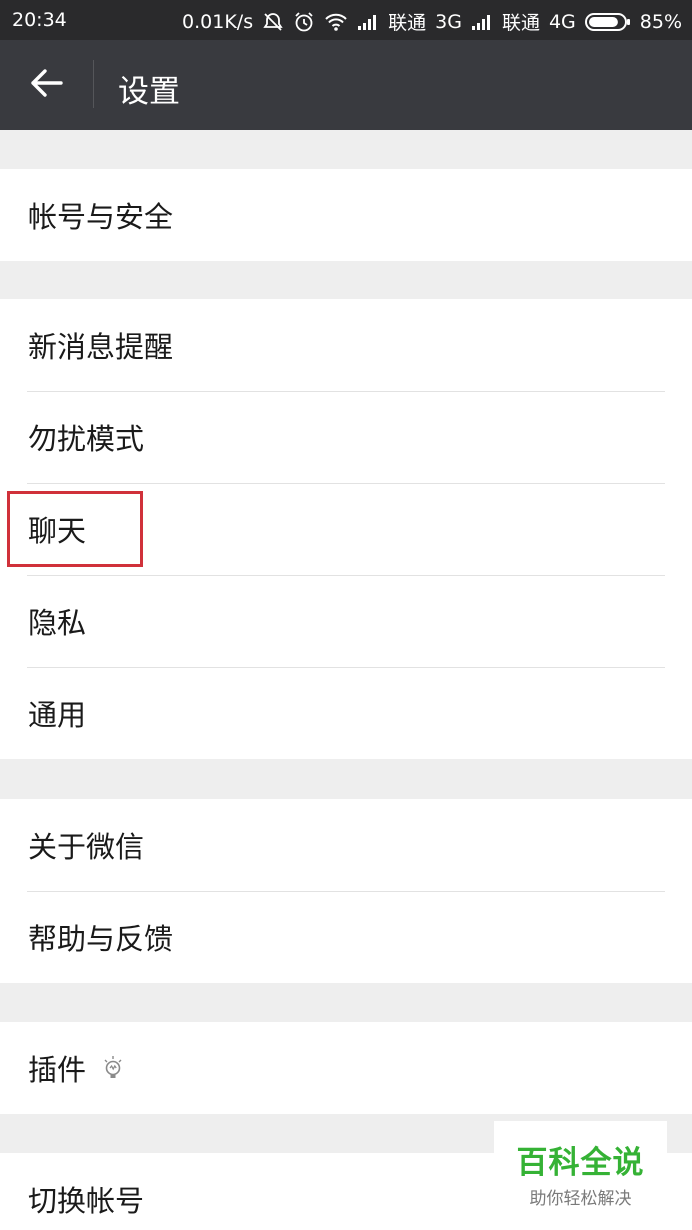  Describe the element at coordinates (346, 621) in the screenshot. I see `settings-item-privacy: 隐私` at that location.